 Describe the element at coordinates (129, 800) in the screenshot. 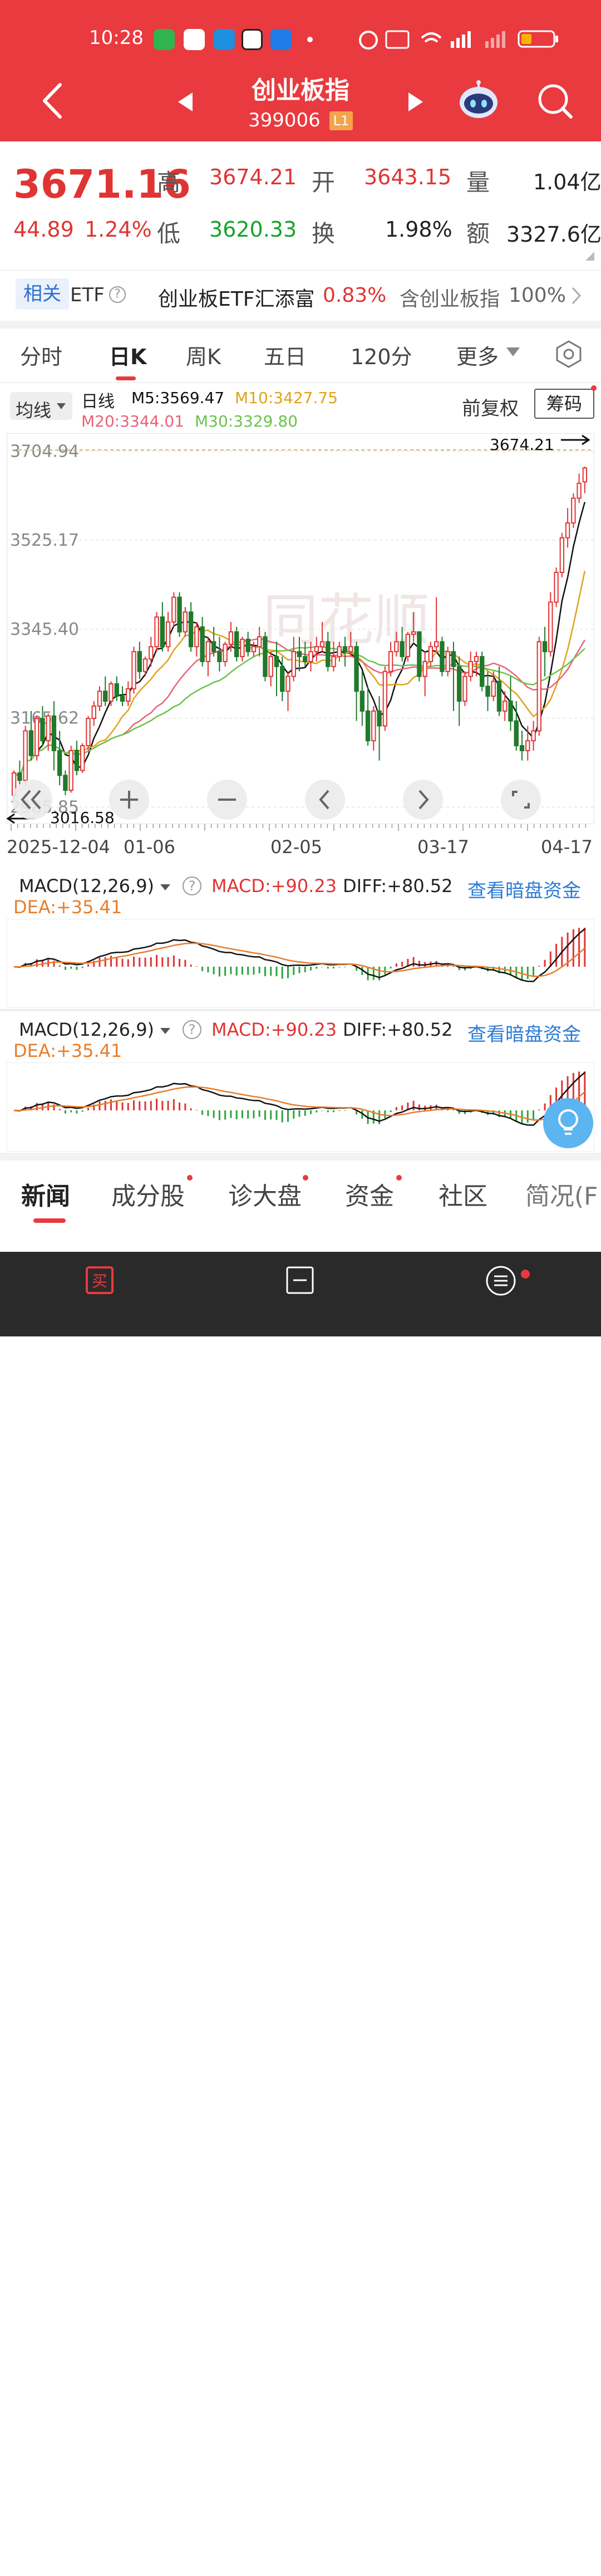

I see `zoom-in-button` at that location.